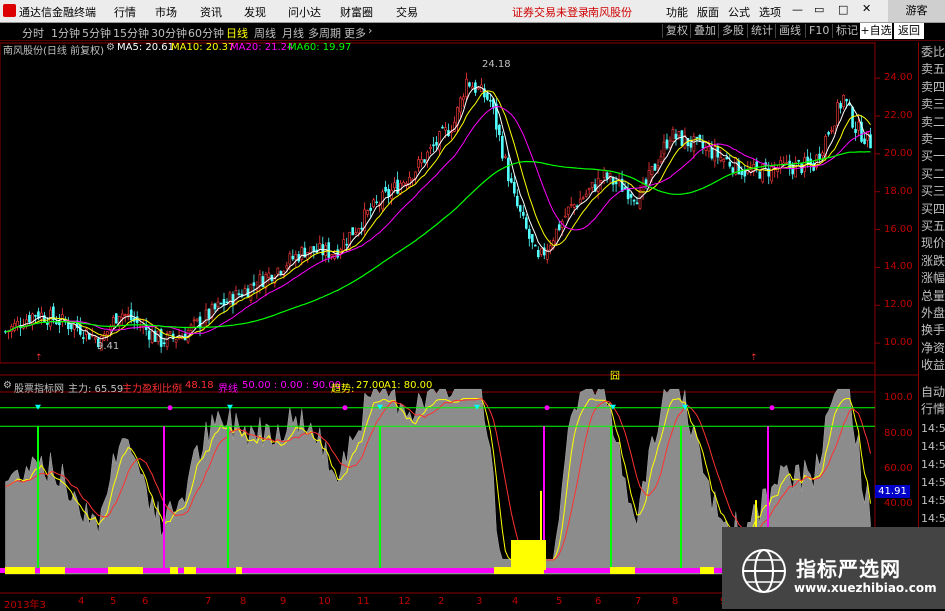  Describe the element at coordinates (933, 518) in the screenshot. I see `tick-time: 14:50` at that location.